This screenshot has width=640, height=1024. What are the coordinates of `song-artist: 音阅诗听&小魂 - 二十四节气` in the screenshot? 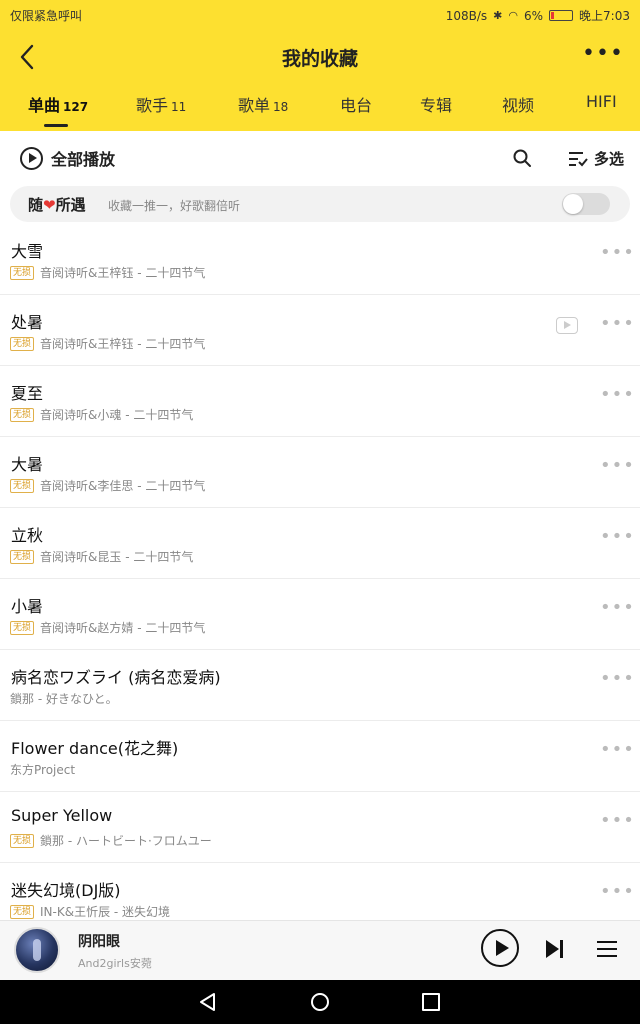 It's located at (117, 415).